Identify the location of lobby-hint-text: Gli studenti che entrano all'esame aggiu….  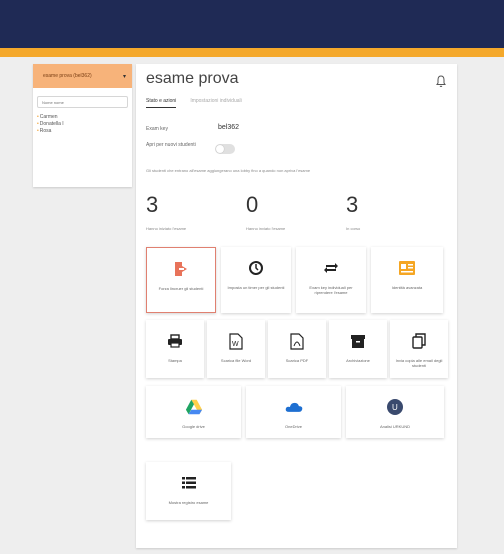
(228, 170).